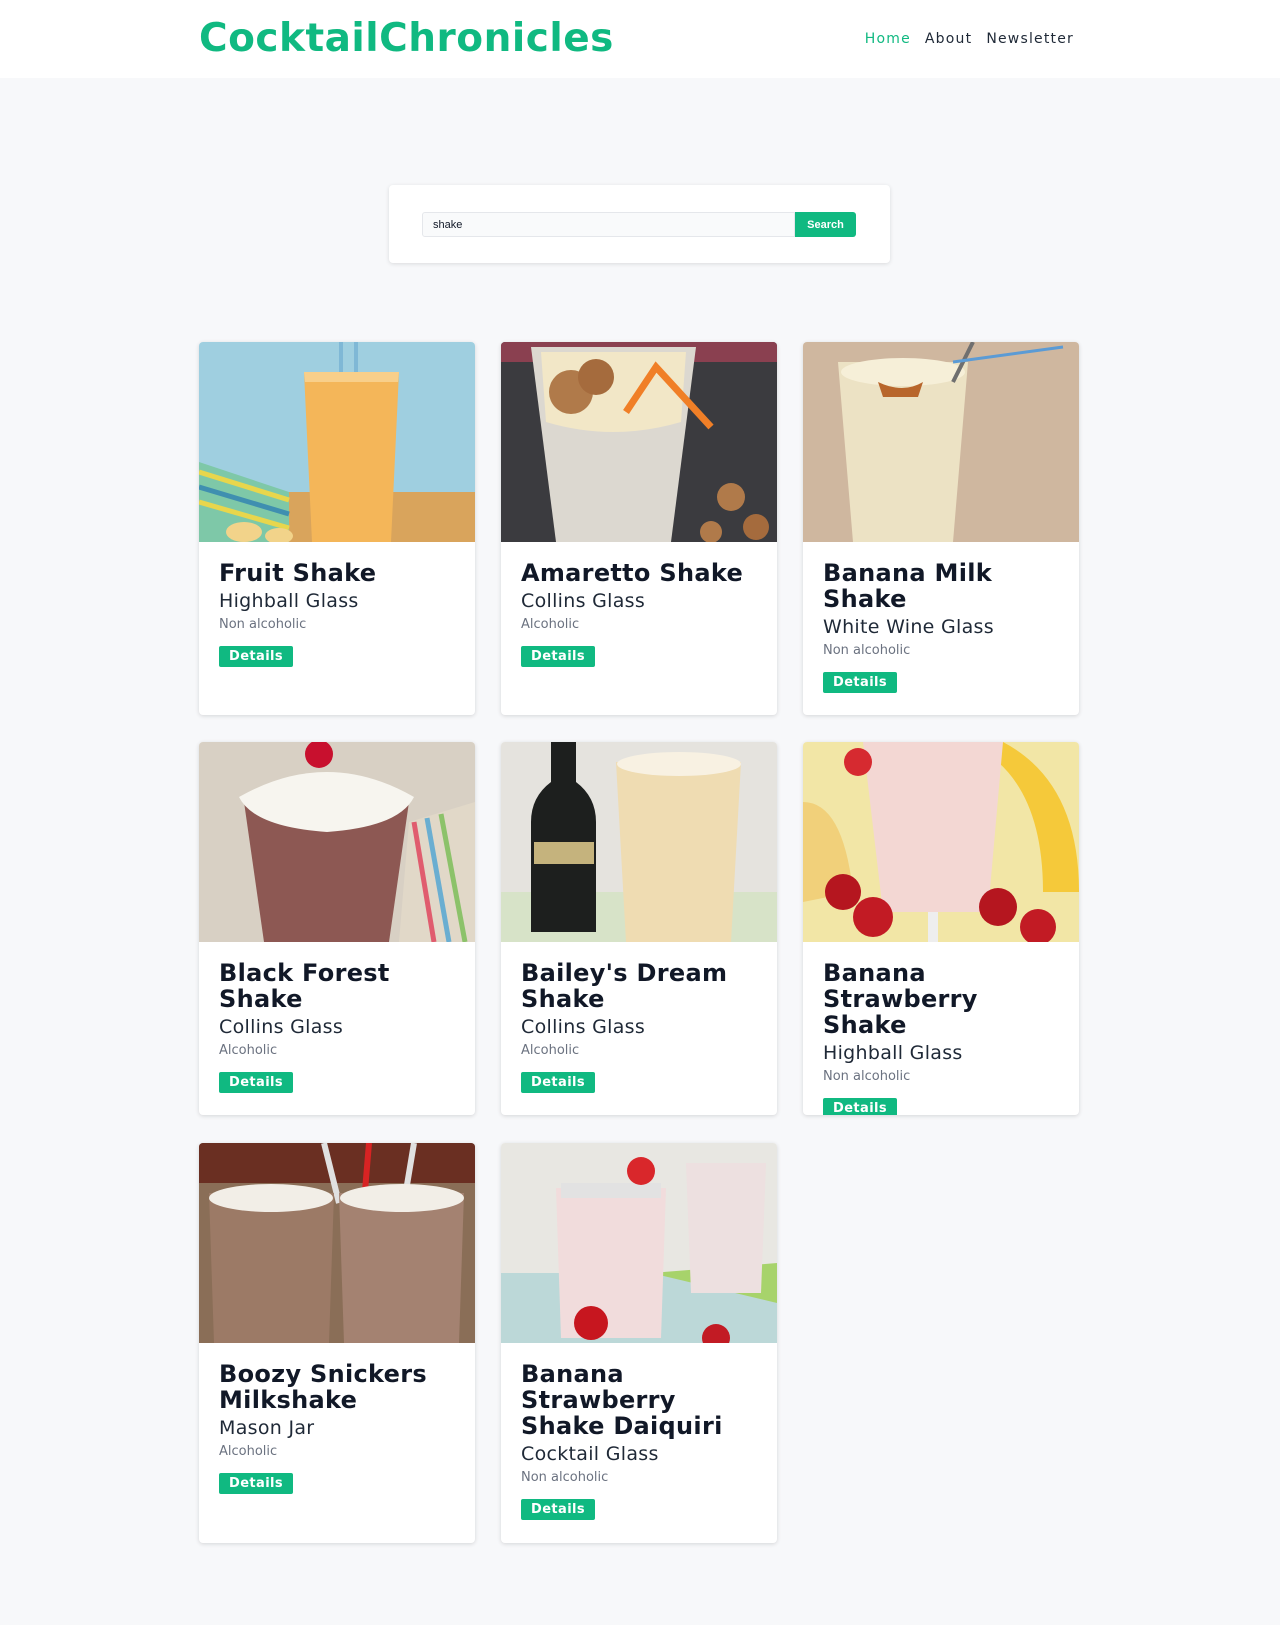 The height and width of the screenshot is (1625, 1280). Describe the element at coordinates (640, 39) in the screenshot. I see `navbar: CocktailChronicles Home About Newsletter` at that location.